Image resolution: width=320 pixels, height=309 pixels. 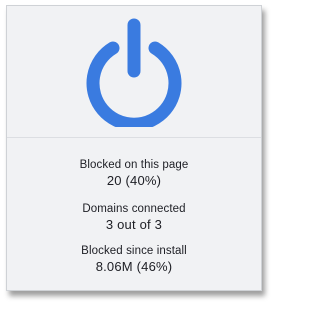 I want to click on stat-value: 20 (40%), so click(x=134, y=180).